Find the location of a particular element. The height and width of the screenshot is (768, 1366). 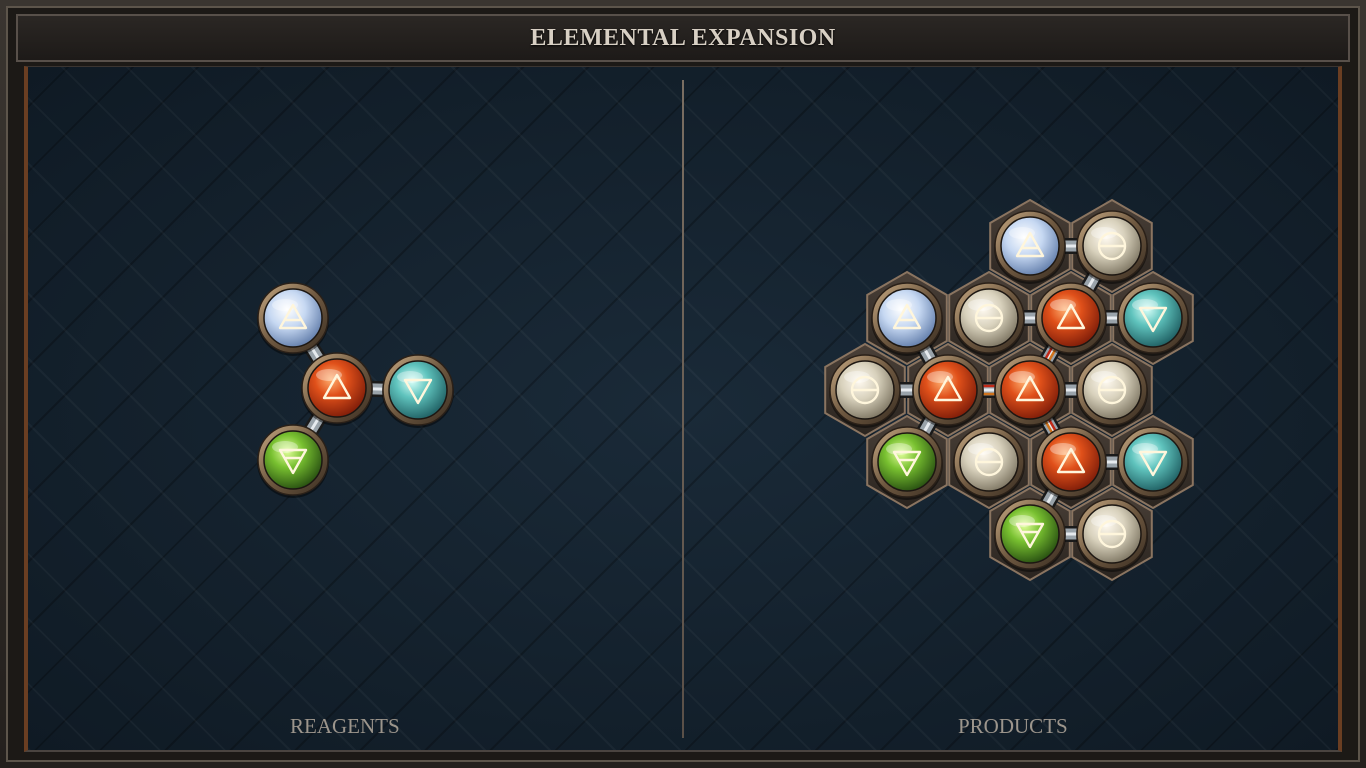

reagent-atom-water is located at coordinates (418, 391).